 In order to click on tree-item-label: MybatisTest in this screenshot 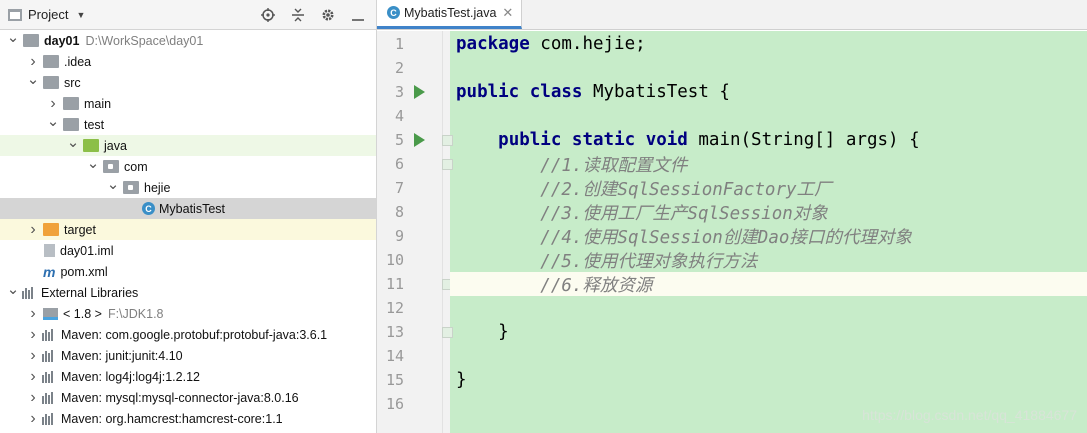, I will do `click(192, 208)`.